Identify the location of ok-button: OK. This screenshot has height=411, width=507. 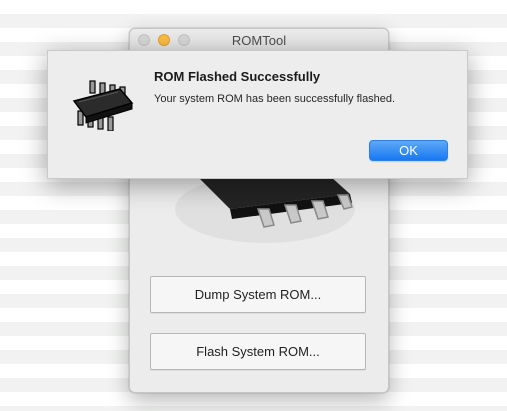
(408, 150).